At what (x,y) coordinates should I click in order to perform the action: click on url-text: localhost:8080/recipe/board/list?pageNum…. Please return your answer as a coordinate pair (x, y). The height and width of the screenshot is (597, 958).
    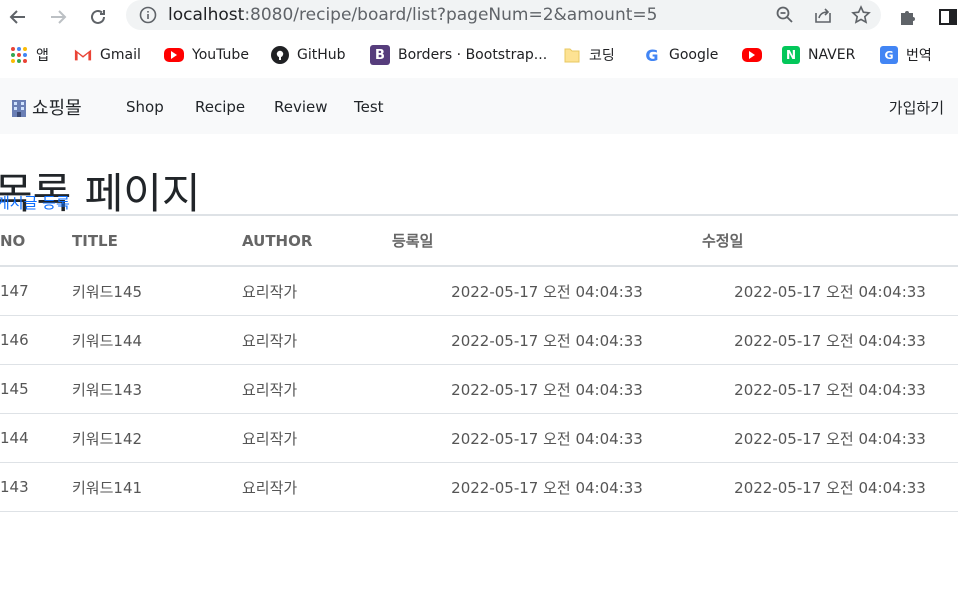
    Looking at the image, I should click on (412, 15).